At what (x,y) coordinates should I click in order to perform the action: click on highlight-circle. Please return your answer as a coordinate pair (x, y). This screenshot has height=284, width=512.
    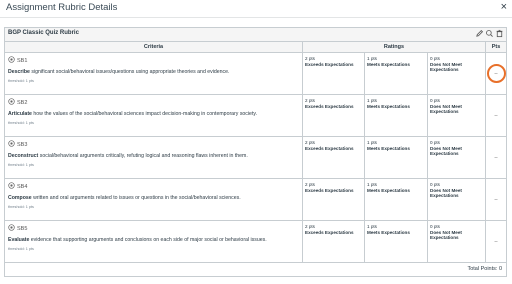
    Looking at the image, I should click on (496, 73).